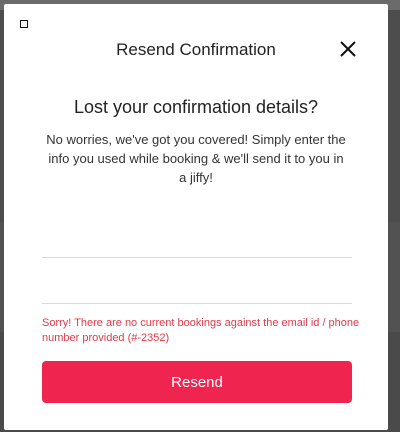  Describe the element at coordinates (197, 286) in the screenshot. I see `phone-field` at that location.